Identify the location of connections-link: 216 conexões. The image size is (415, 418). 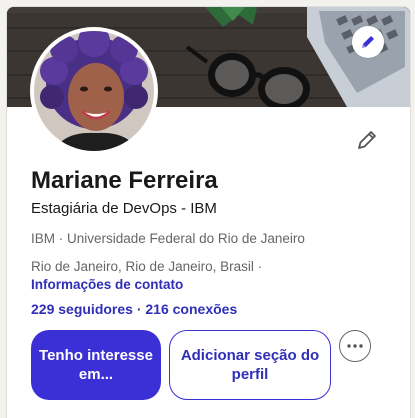
(191, 309).